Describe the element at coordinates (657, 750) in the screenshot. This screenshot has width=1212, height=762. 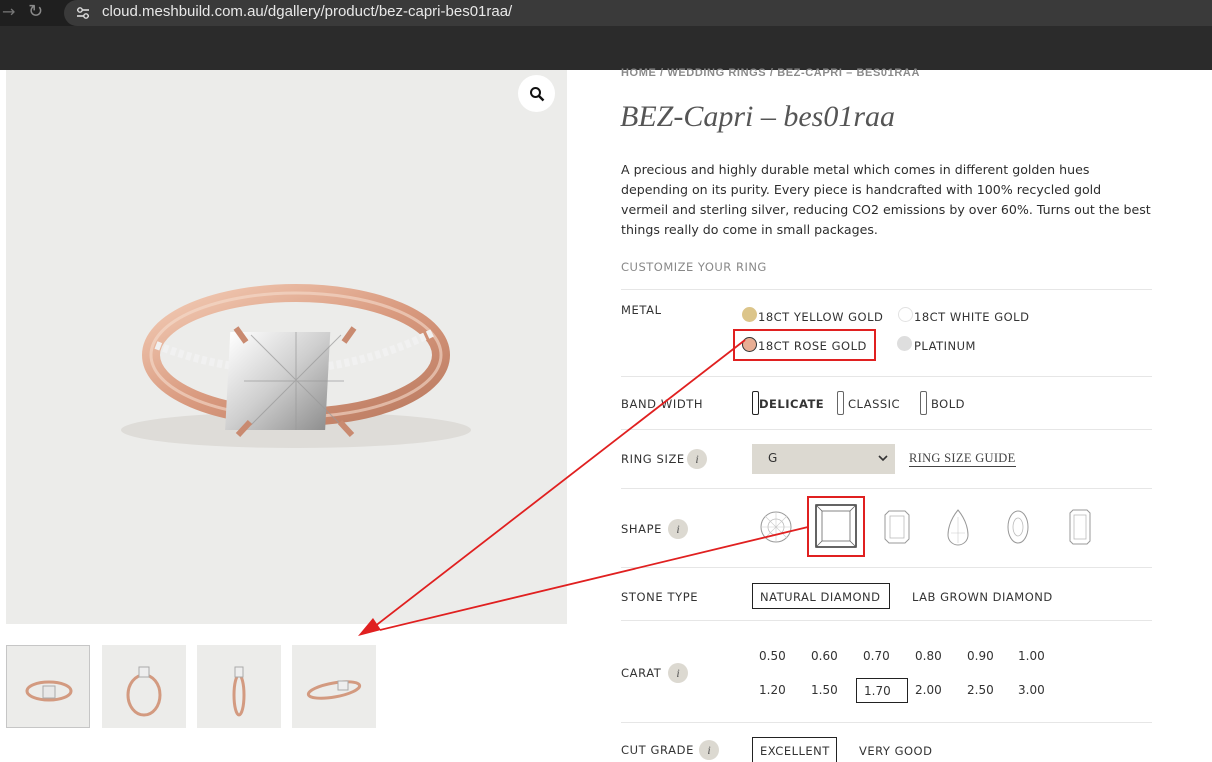
I see `cut-grade-label: CUT GRADE` at that location.